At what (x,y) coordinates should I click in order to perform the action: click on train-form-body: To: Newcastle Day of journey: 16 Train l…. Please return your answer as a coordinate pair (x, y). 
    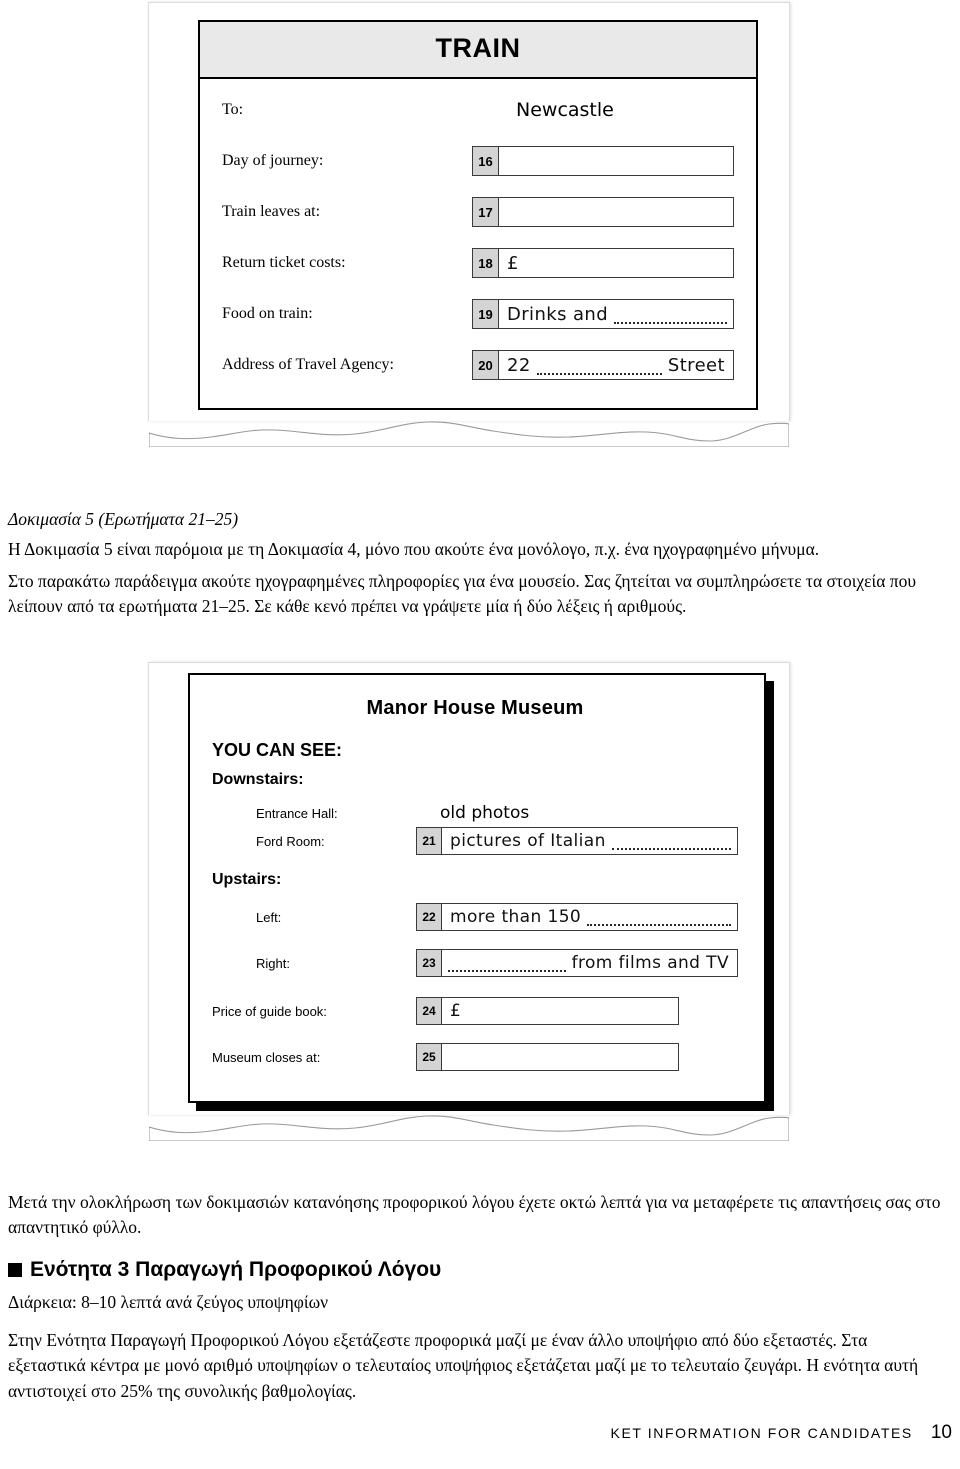
    Looking at the image, I should click on (478, 243).